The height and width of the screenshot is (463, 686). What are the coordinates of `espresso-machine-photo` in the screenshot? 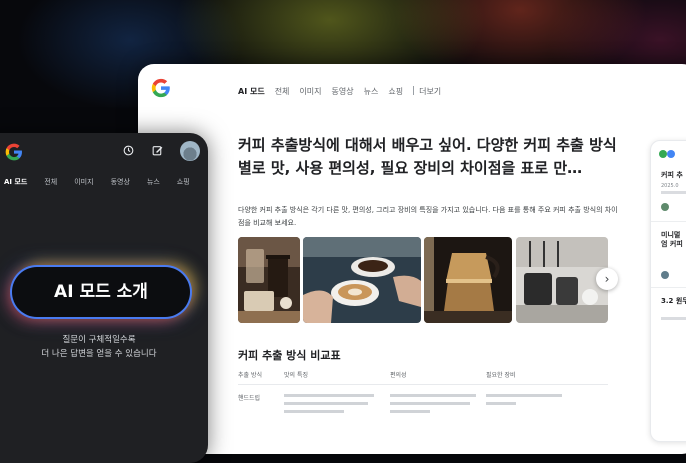 It's located at (562, 280).